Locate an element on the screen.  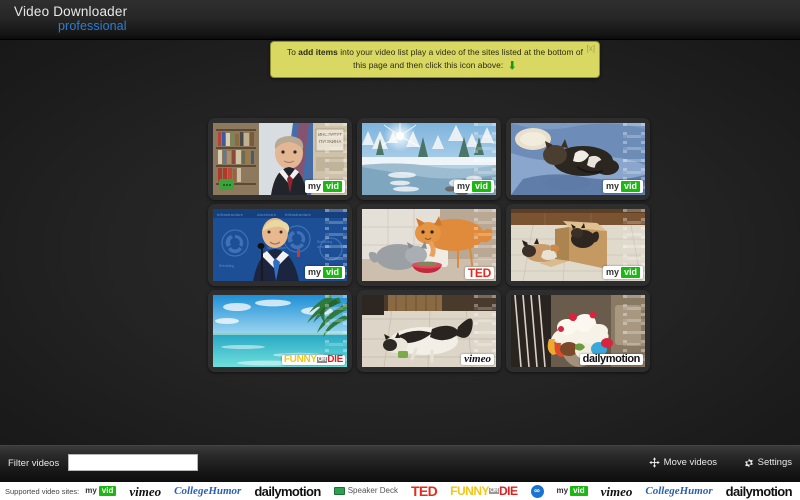
supported-site-speakerdeck: Speaker Deck is located at coordinates (365, 490).